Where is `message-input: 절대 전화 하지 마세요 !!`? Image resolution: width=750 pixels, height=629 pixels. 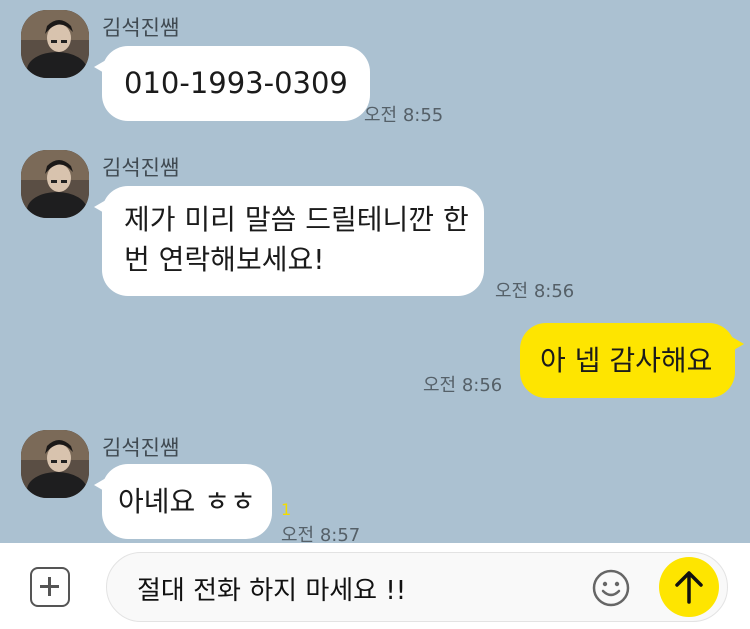 message-input: 절대 전화 하지 마세요 !! is located at coordinates (417, 587).